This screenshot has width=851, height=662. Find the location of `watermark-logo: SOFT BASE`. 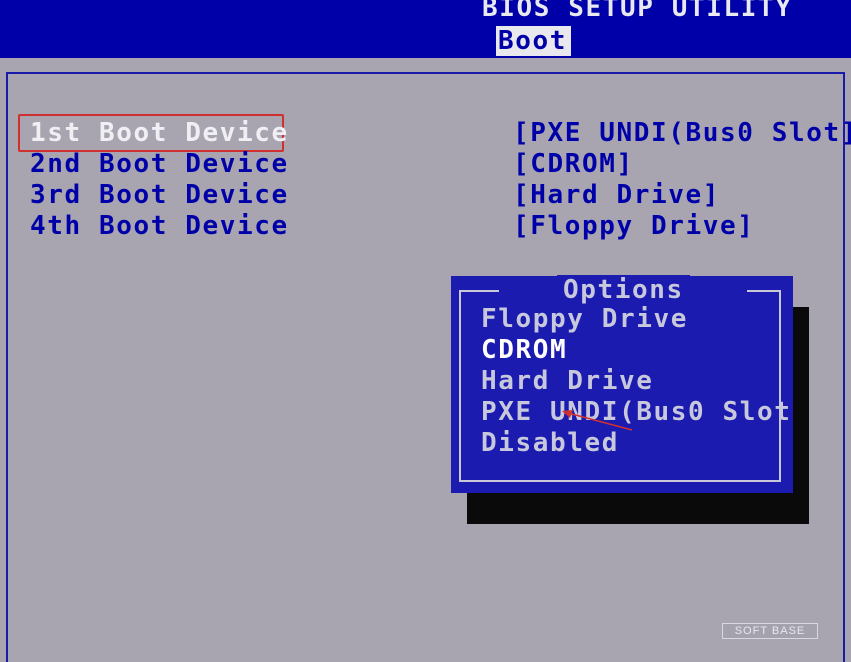

watermark-logo: SOFT BASE is located at coordinates (770, 631).